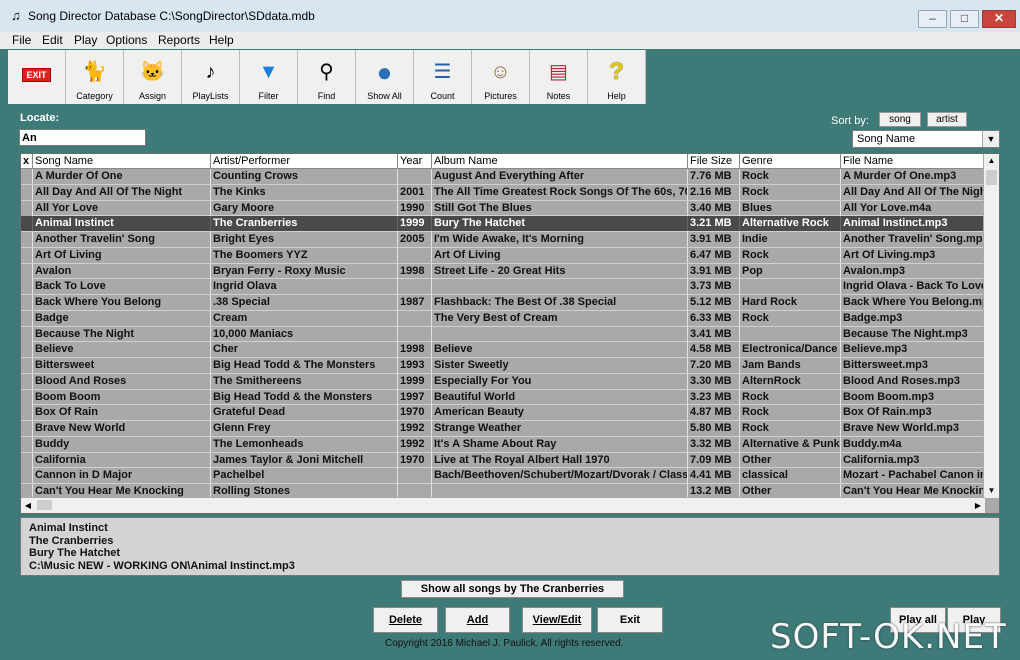  I want to click on view-edit-button: View/Edit, so click(557, 620).